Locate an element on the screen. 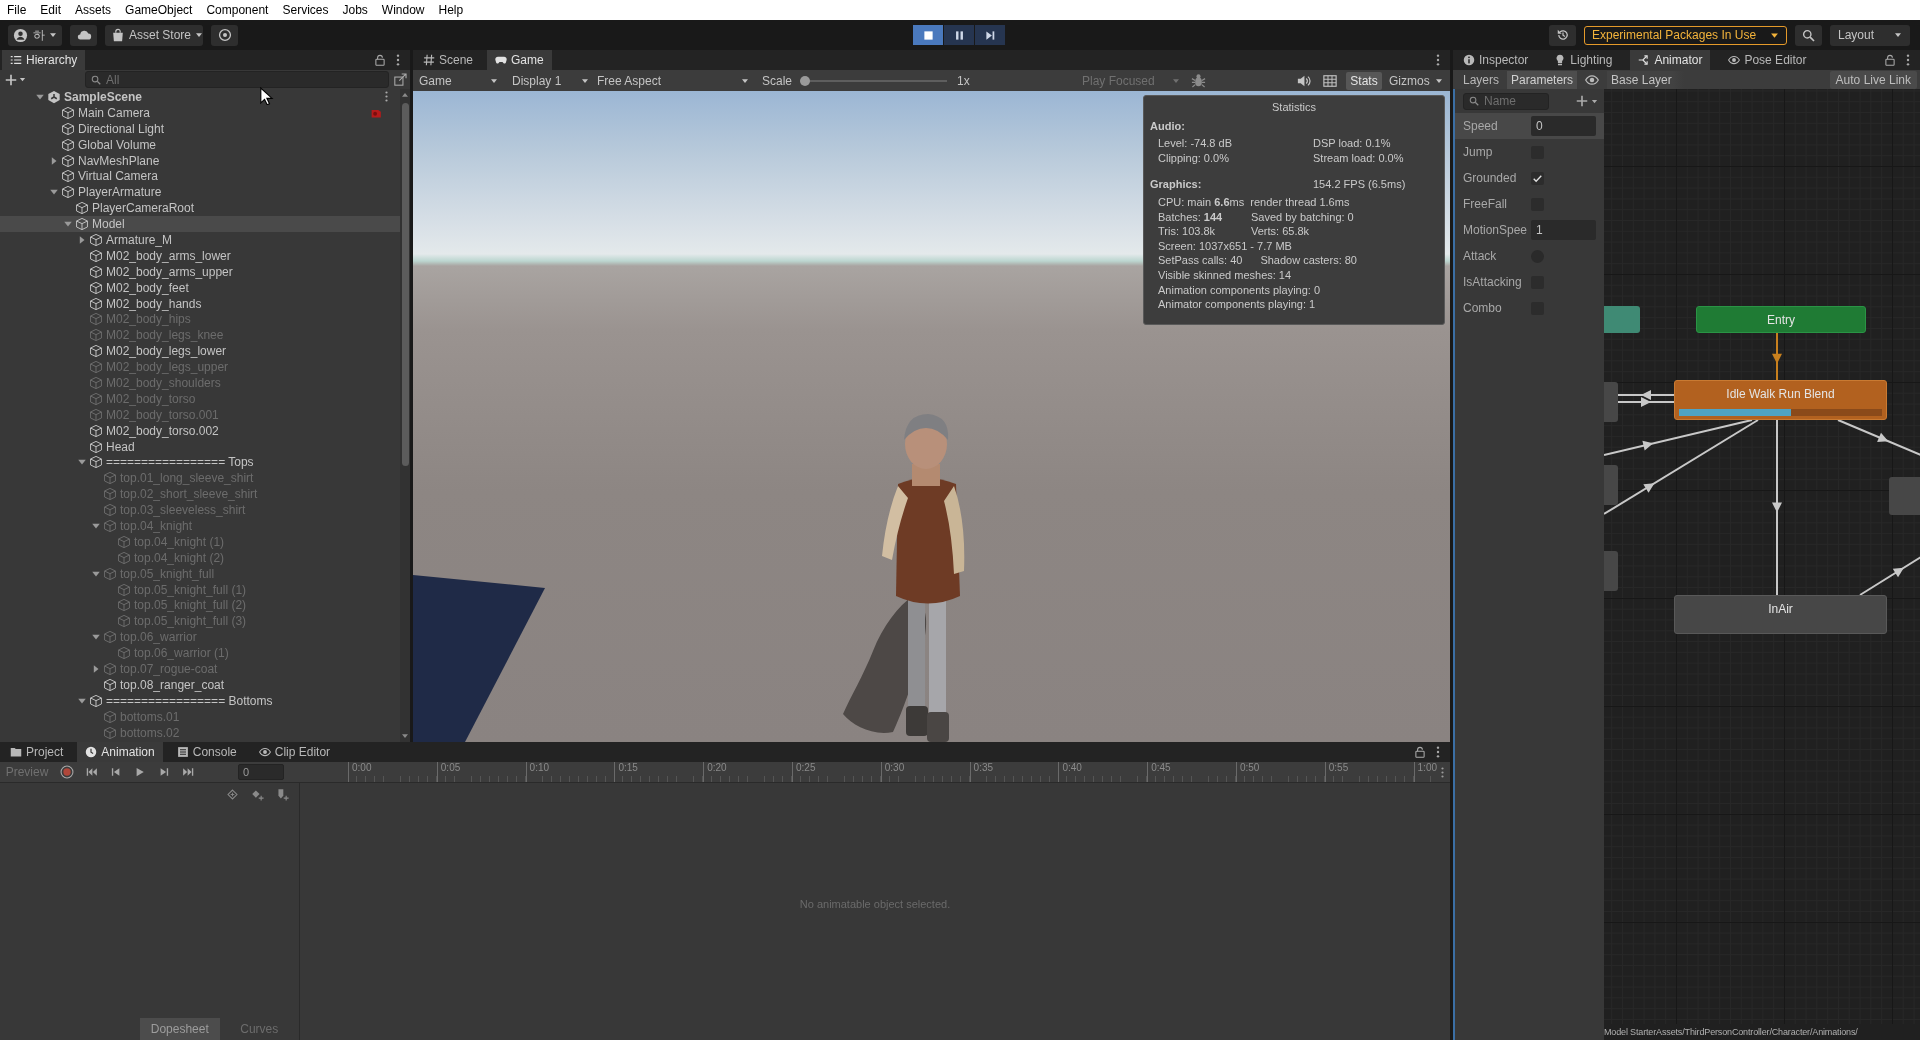  tree-item: Model is located at coordinates (200, 224).